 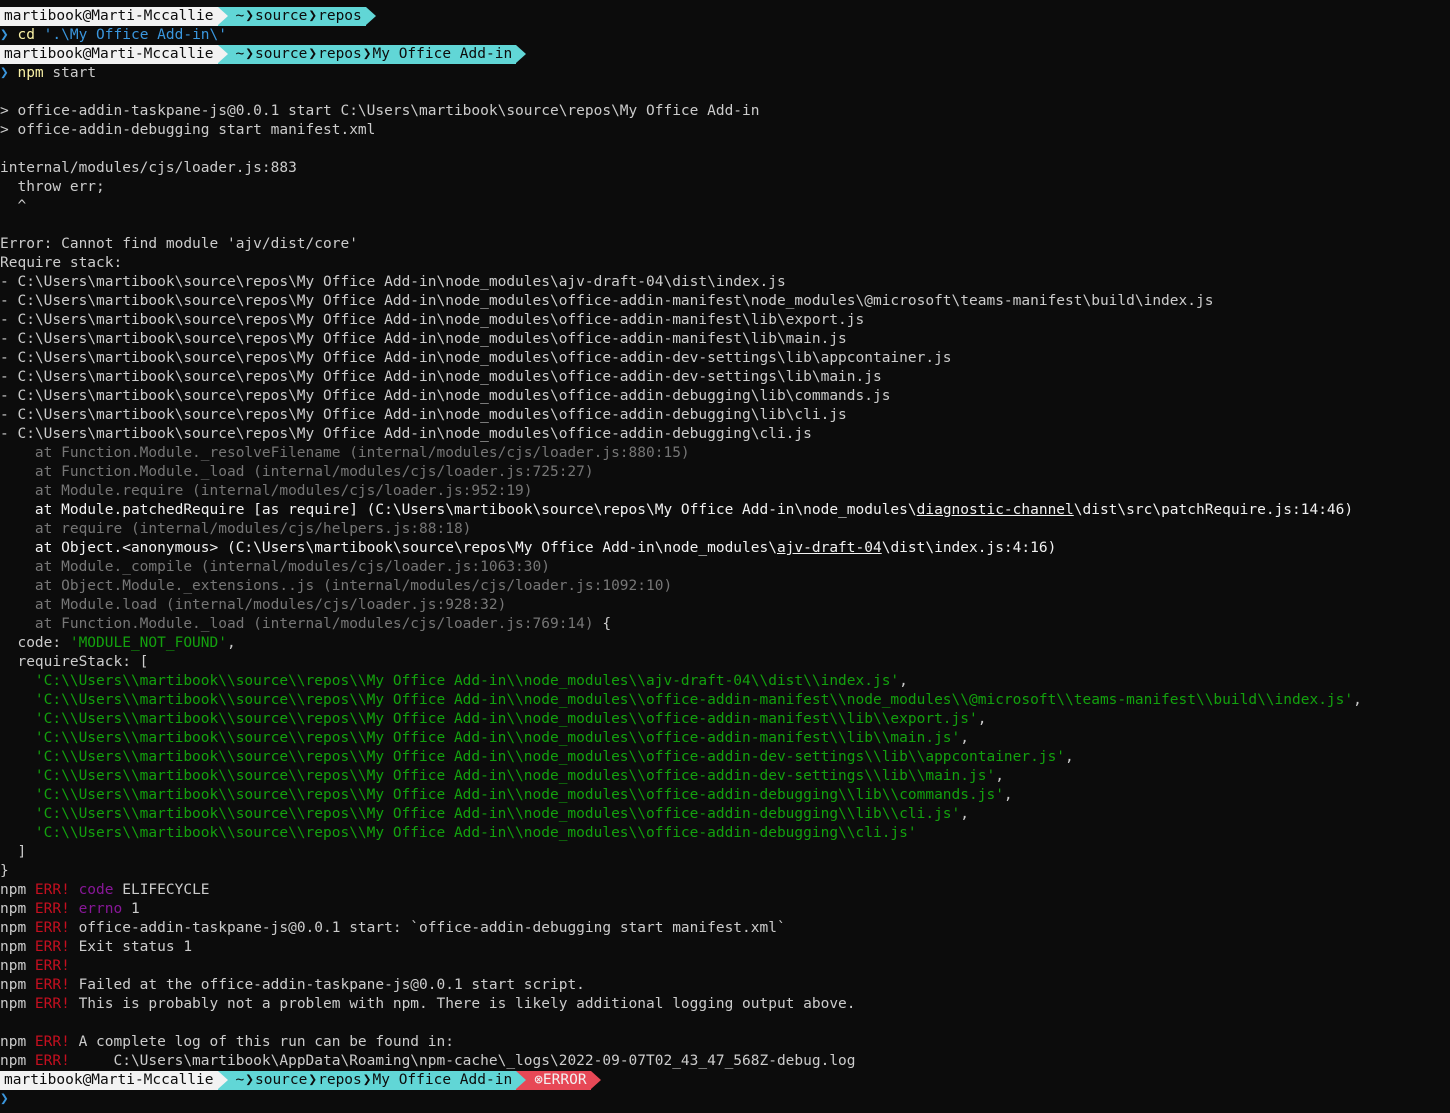 I want to click on module-link: ajv-draft-04, so click(x=829, y=548).